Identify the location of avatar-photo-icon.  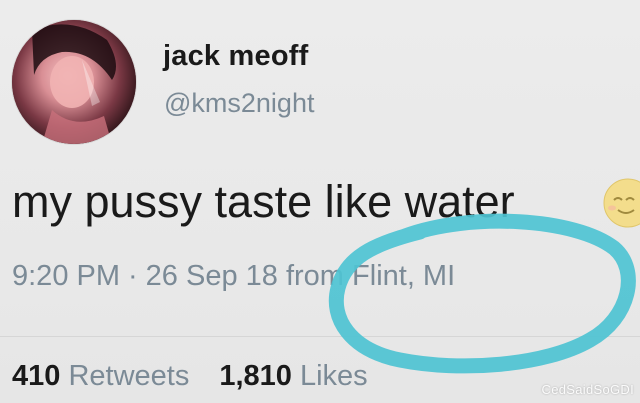
(74, 82).